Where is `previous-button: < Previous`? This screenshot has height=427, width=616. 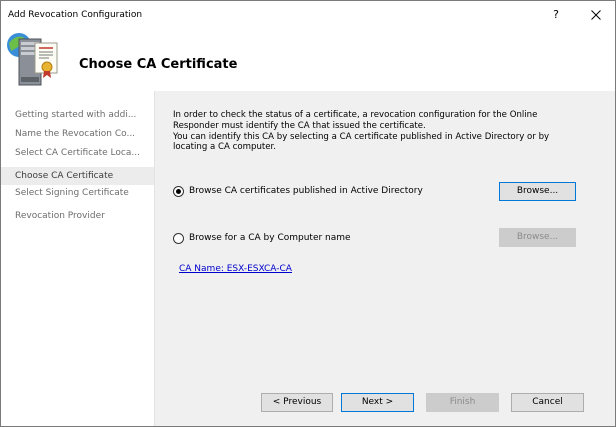 previous-button: < Previous is located at coordinates (297, 402).